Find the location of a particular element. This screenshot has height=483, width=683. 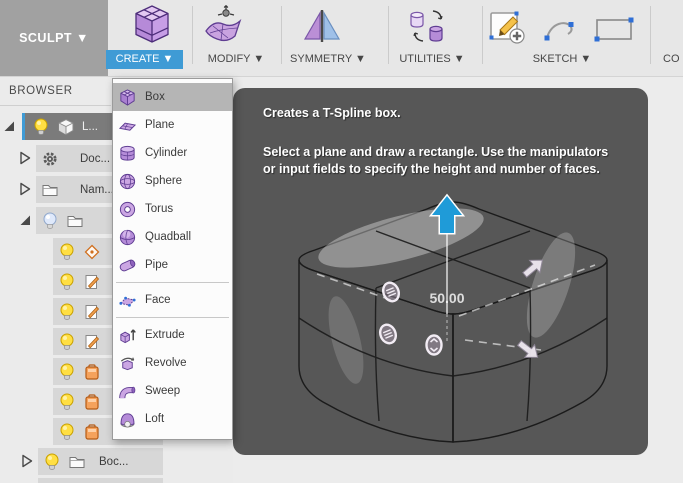

menu-item-revolve: Revolve is located at coordinates (172, 363).